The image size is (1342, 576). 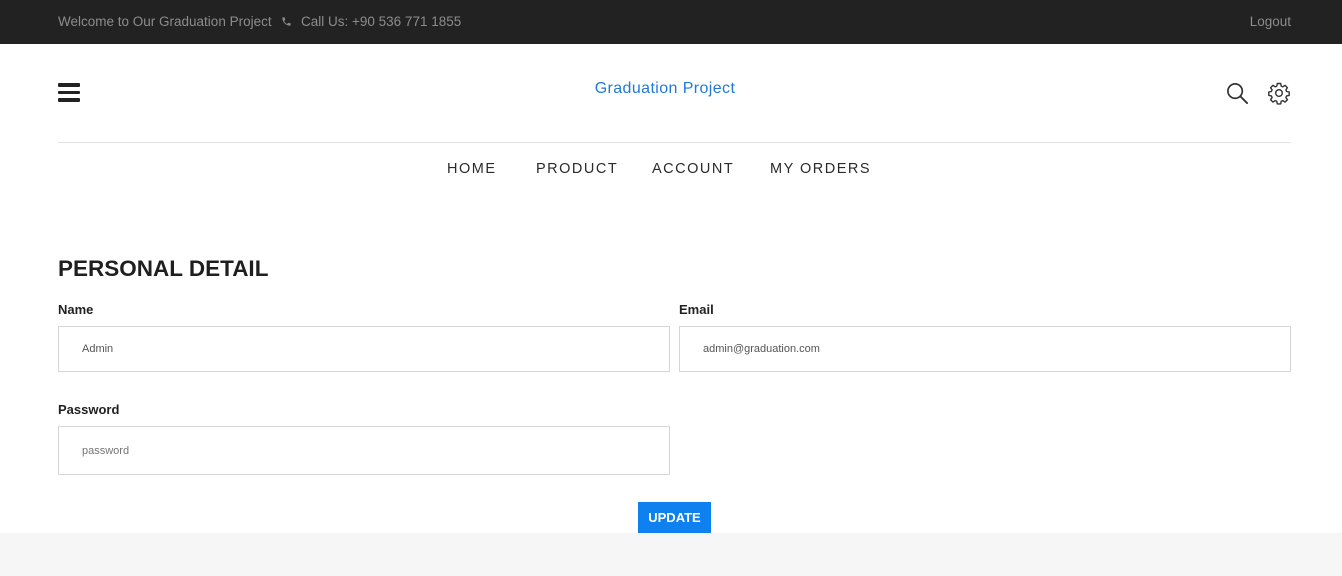 I want to click on nav-item-product: PRODUCT, so click(x=577, y=169).